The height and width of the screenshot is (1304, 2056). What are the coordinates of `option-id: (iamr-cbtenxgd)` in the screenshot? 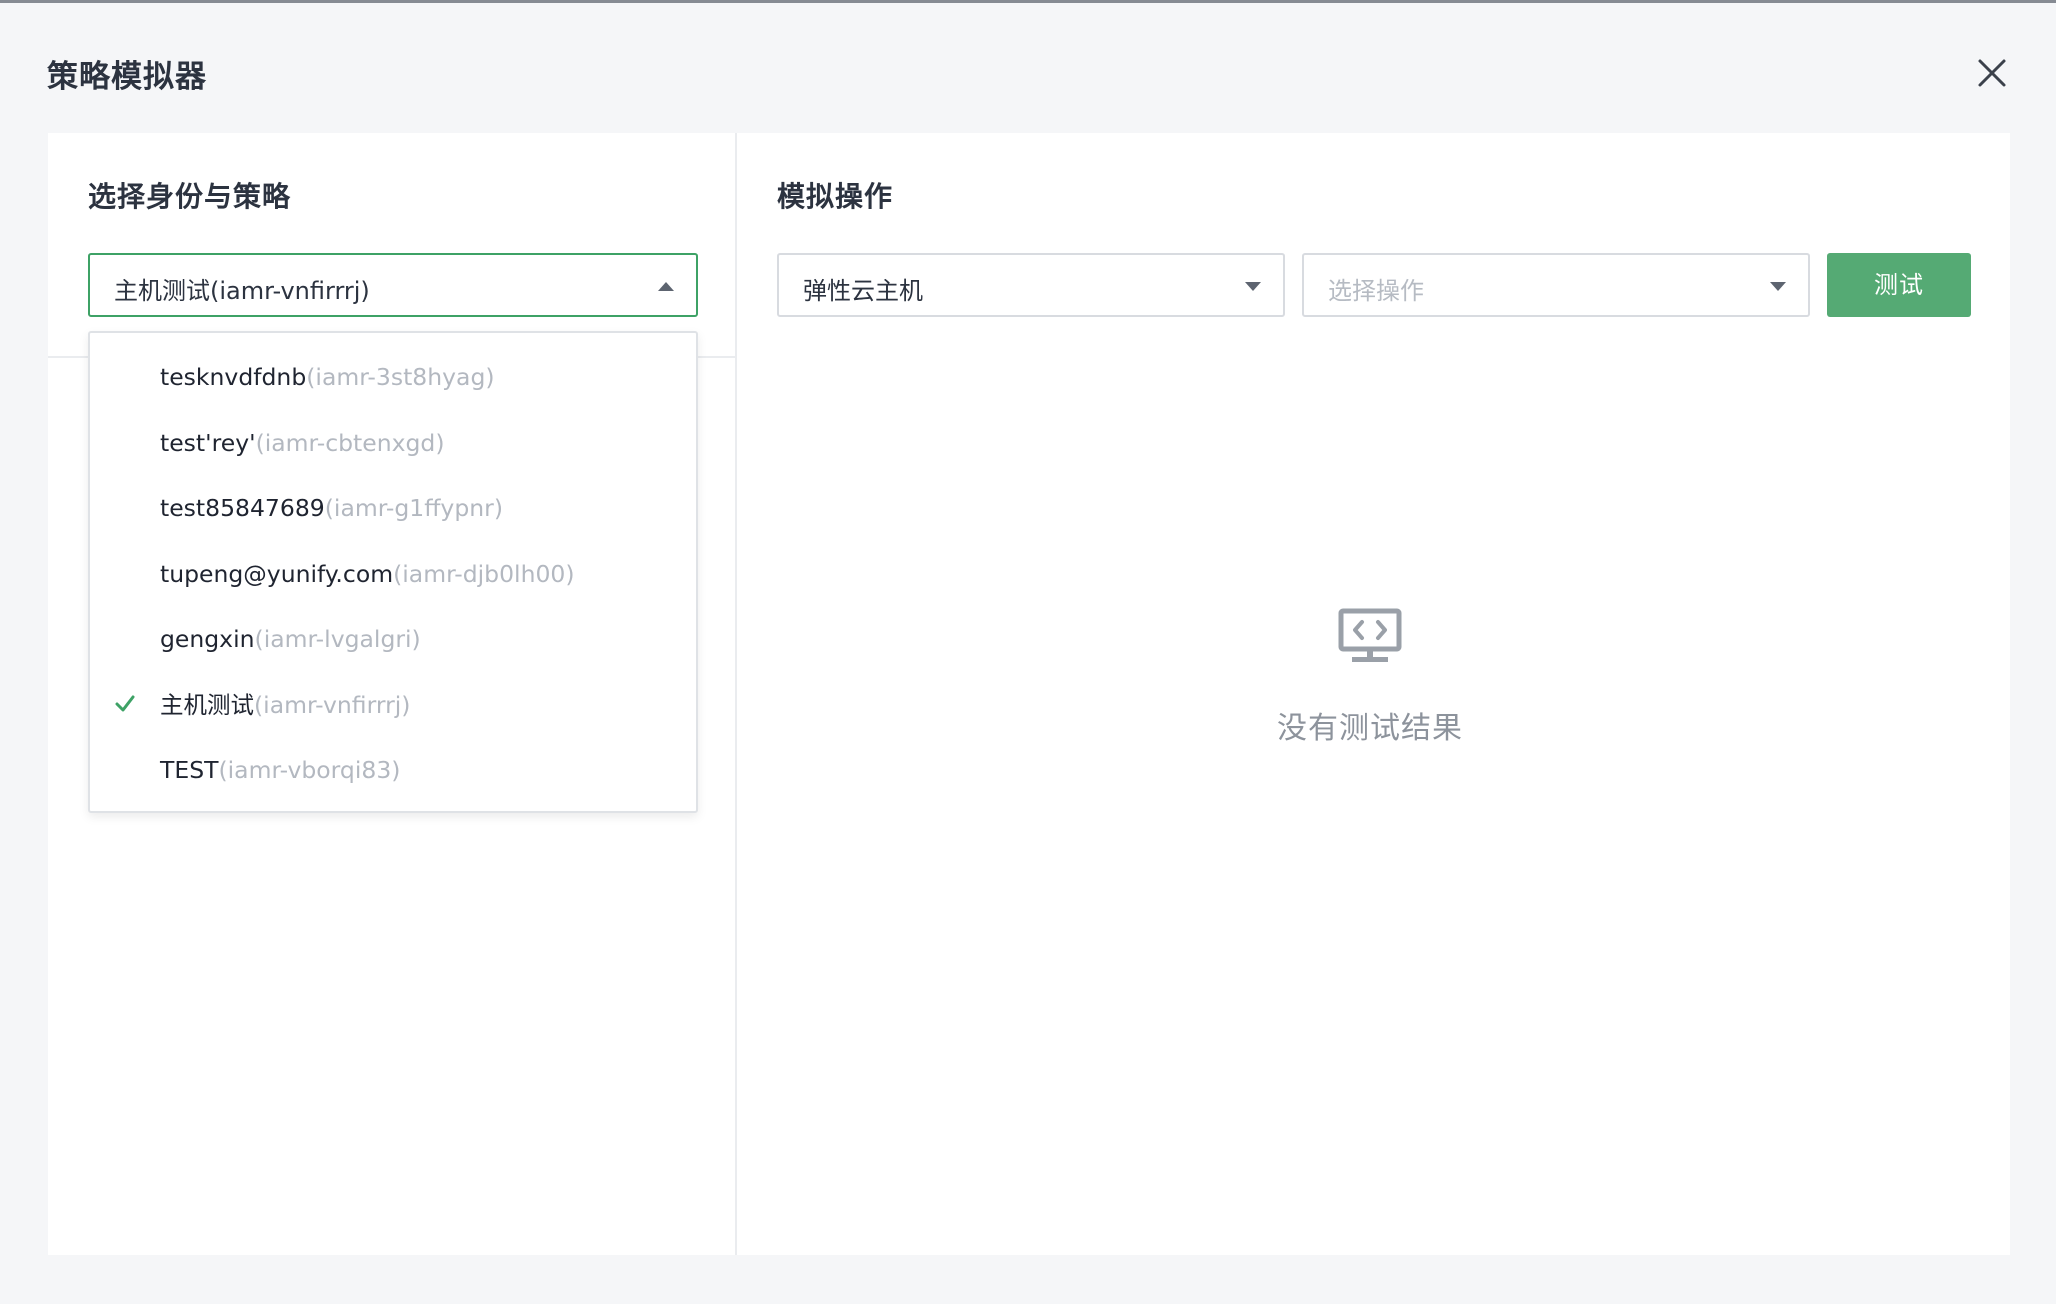 It's located at (350, 442).